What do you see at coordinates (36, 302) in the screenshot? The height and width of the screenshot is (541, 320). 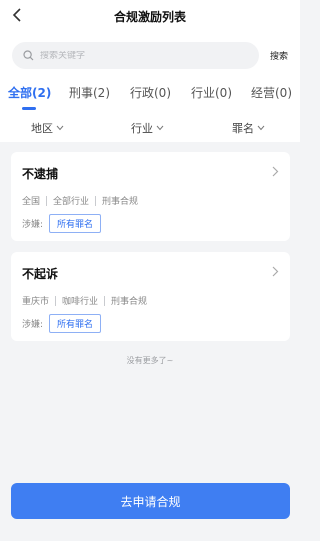 I see `item-region: 重庆市` at bounding box center [36, 302].